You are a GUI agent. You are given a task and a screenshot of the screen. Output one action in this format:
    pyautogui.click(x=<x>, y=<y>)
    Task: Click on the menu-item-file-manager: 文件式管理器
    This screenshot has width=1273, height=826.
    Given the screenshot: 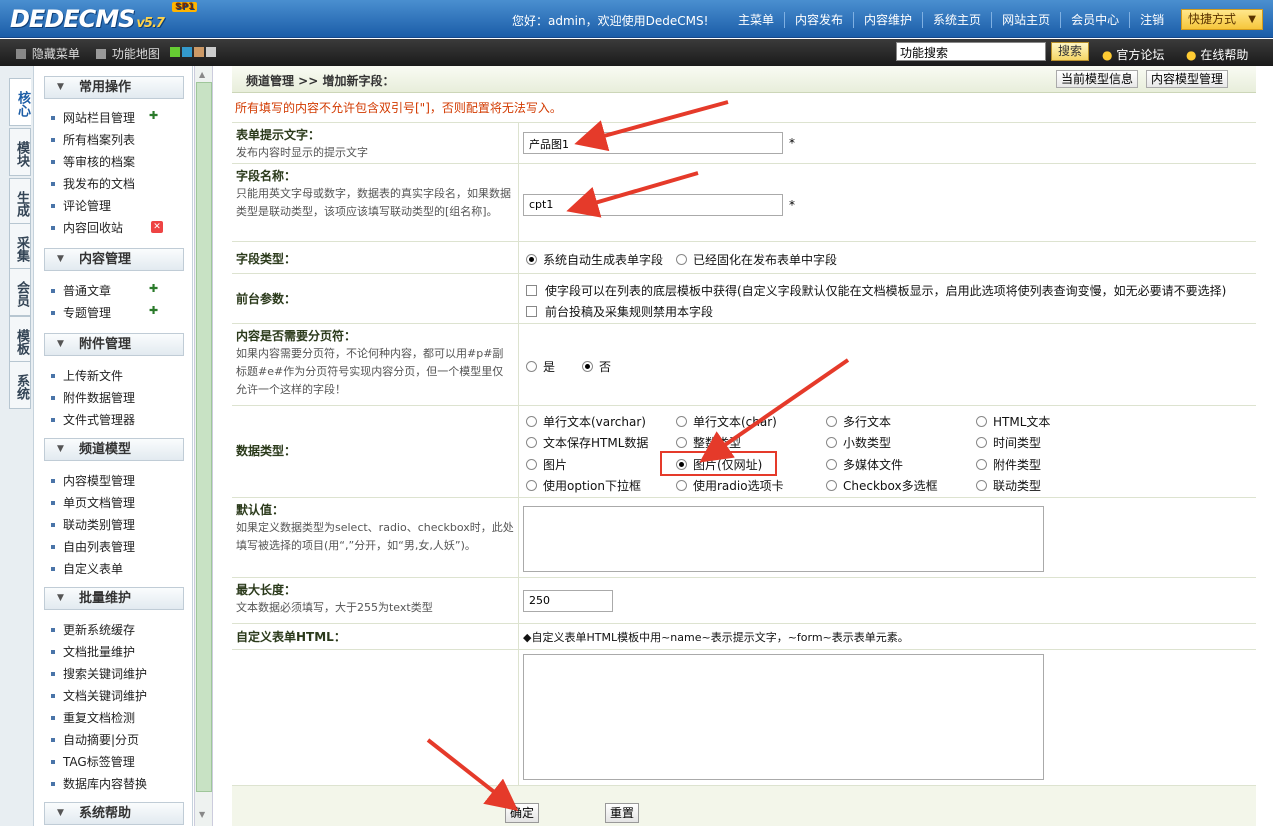 What is the action you would take?
    pyautogui.click(x=93, y=419)
    